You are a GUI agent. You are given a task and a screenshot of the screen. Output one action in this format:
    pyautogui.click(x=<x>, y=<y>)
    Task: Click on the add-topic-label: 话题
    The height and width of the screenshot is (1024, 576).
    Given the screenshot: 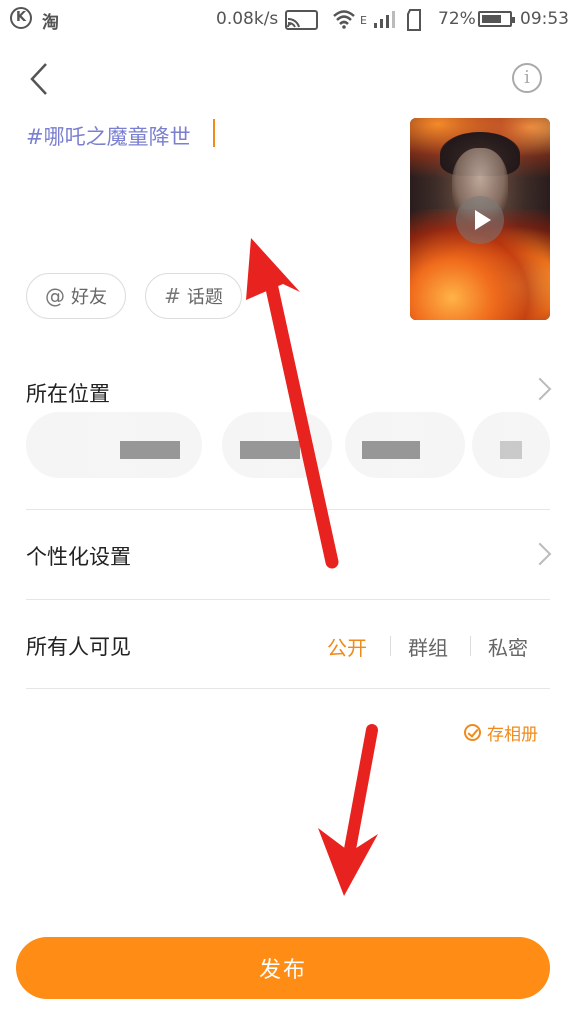 What is the action you would take?
    pyautogui.click(x=204, y=297)
    